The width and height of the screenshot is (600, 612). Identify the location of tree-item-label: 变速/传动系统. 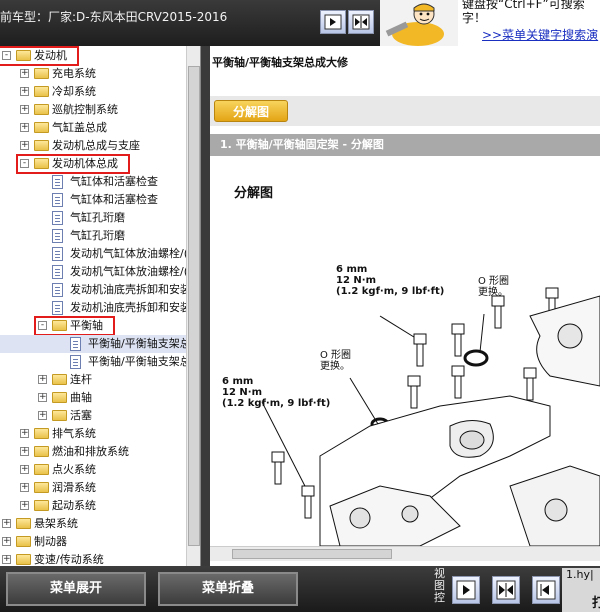
(69, 559).